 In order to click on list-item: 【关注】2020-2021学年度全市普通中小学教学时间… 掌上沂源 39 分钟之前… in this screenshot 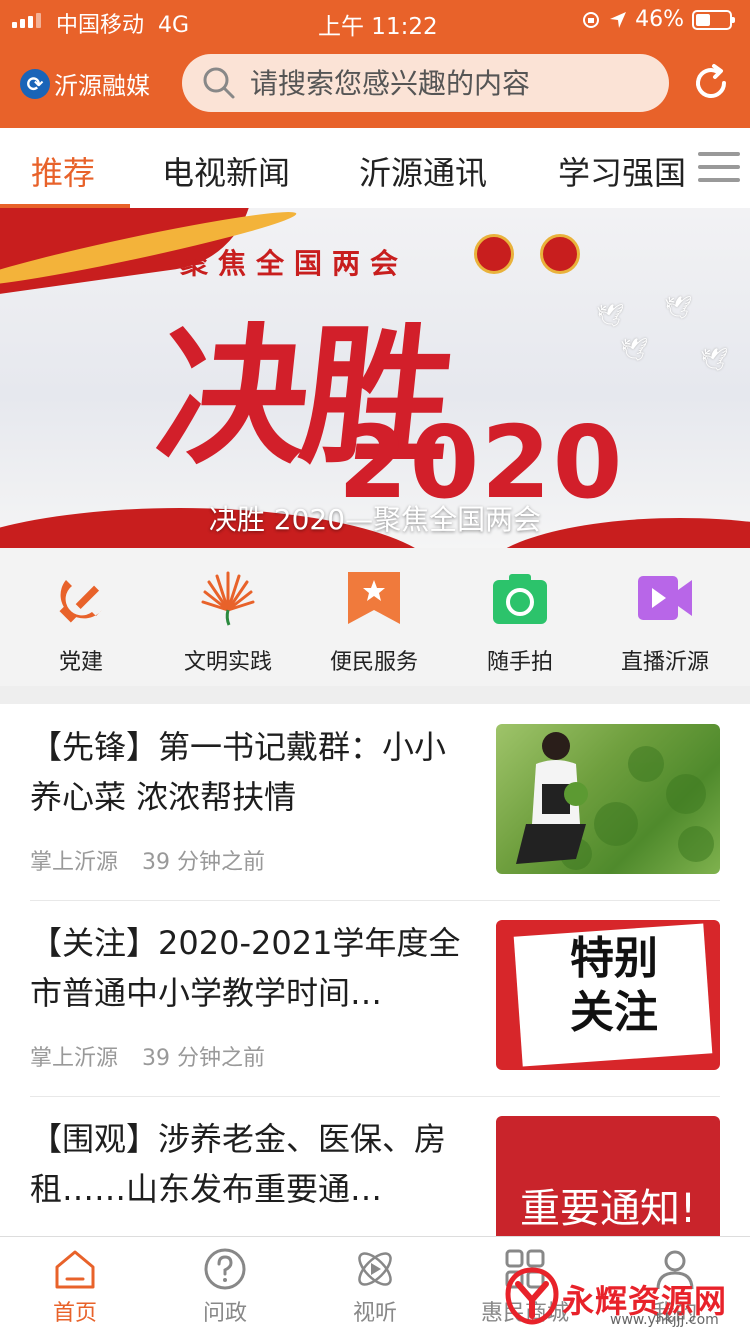, I will do `click(375, 998)`.